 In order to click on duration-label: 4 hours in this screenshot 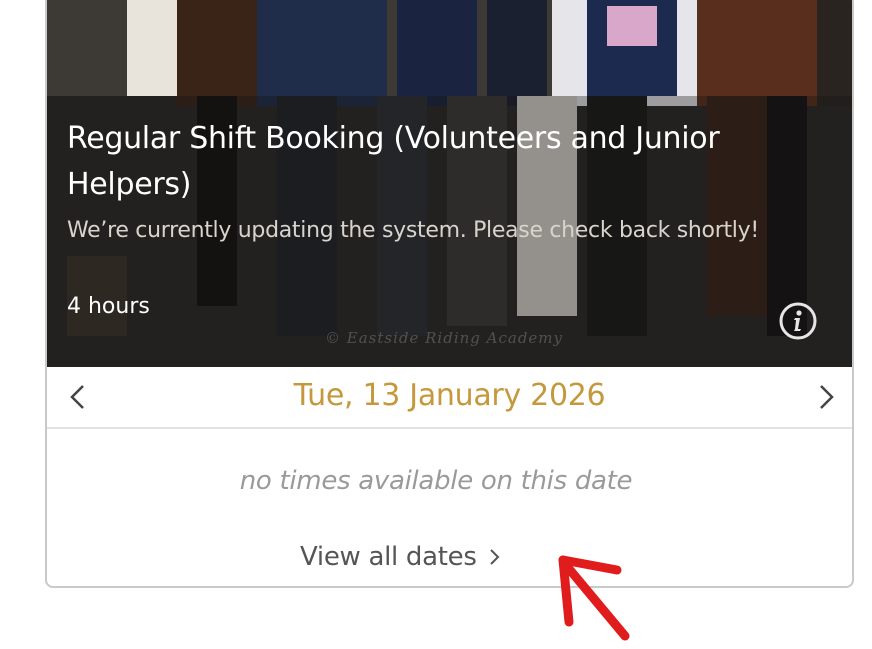, I will do `click(108, 306)`.